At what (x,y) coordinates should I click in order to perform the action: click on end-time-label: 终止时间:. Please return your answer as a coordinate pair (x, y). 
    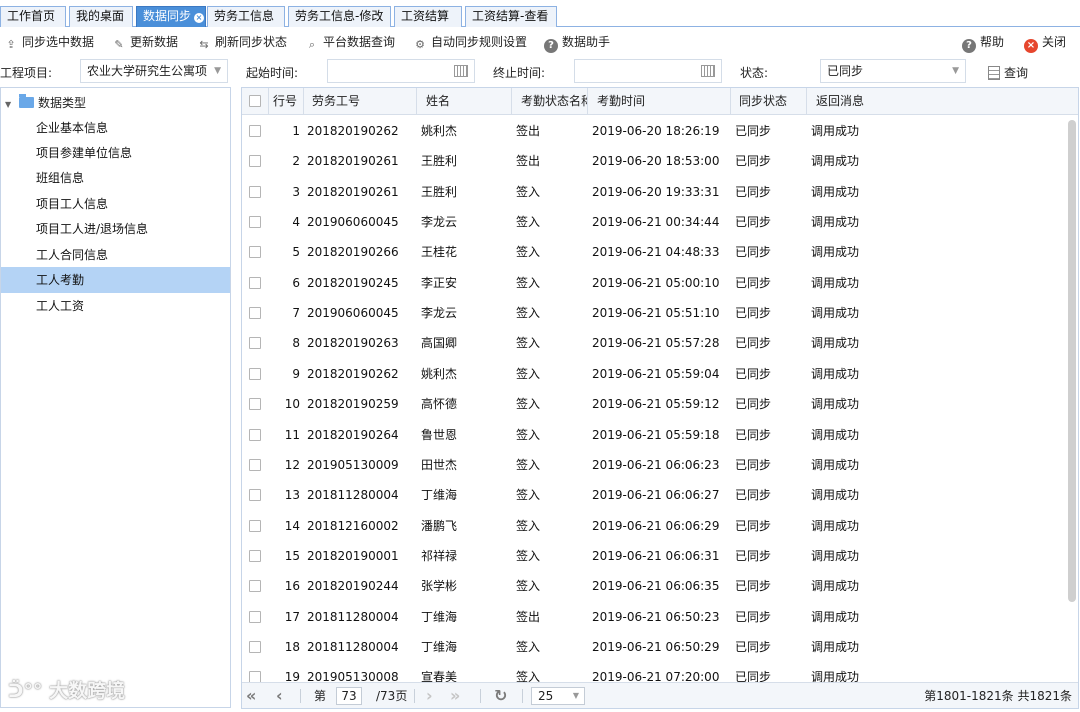
    Looking at the image, I should click on (519, 73).